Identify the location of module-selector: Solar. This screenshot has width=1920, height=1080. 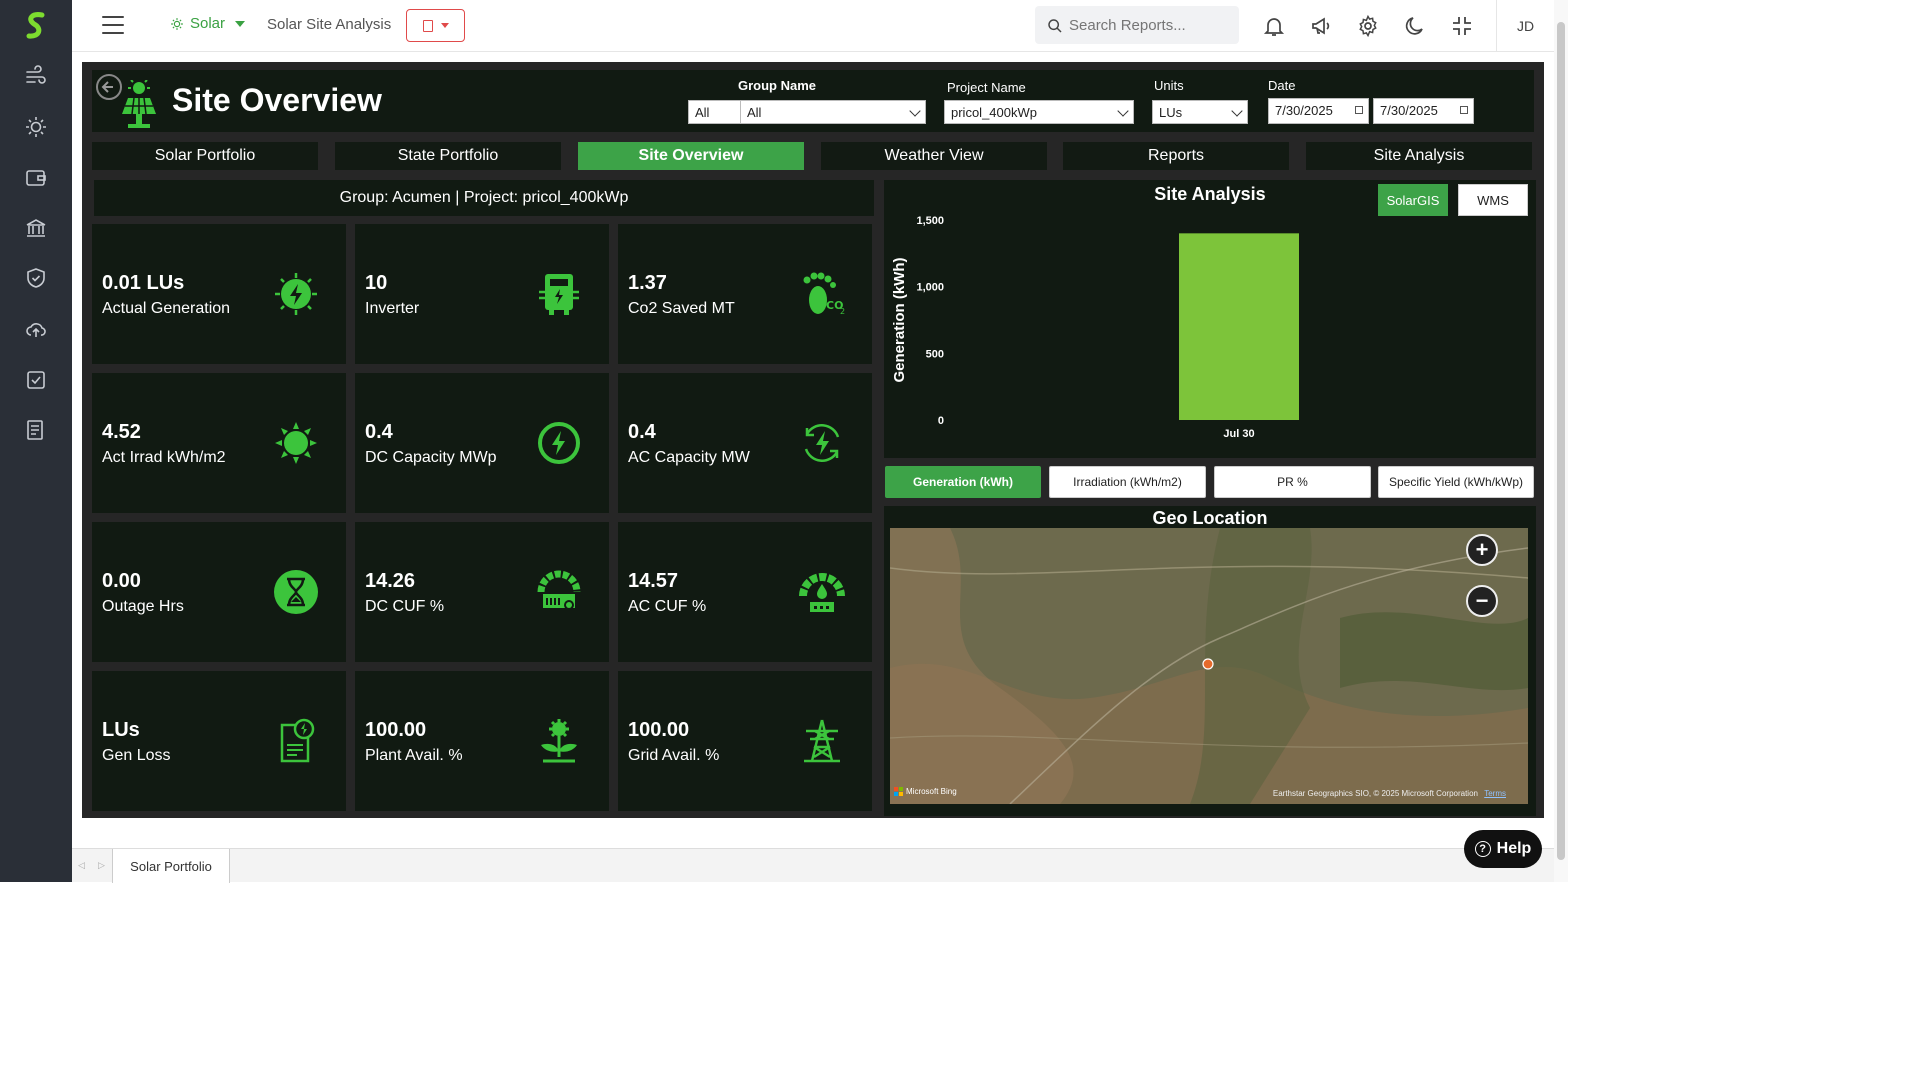
(208, 23).